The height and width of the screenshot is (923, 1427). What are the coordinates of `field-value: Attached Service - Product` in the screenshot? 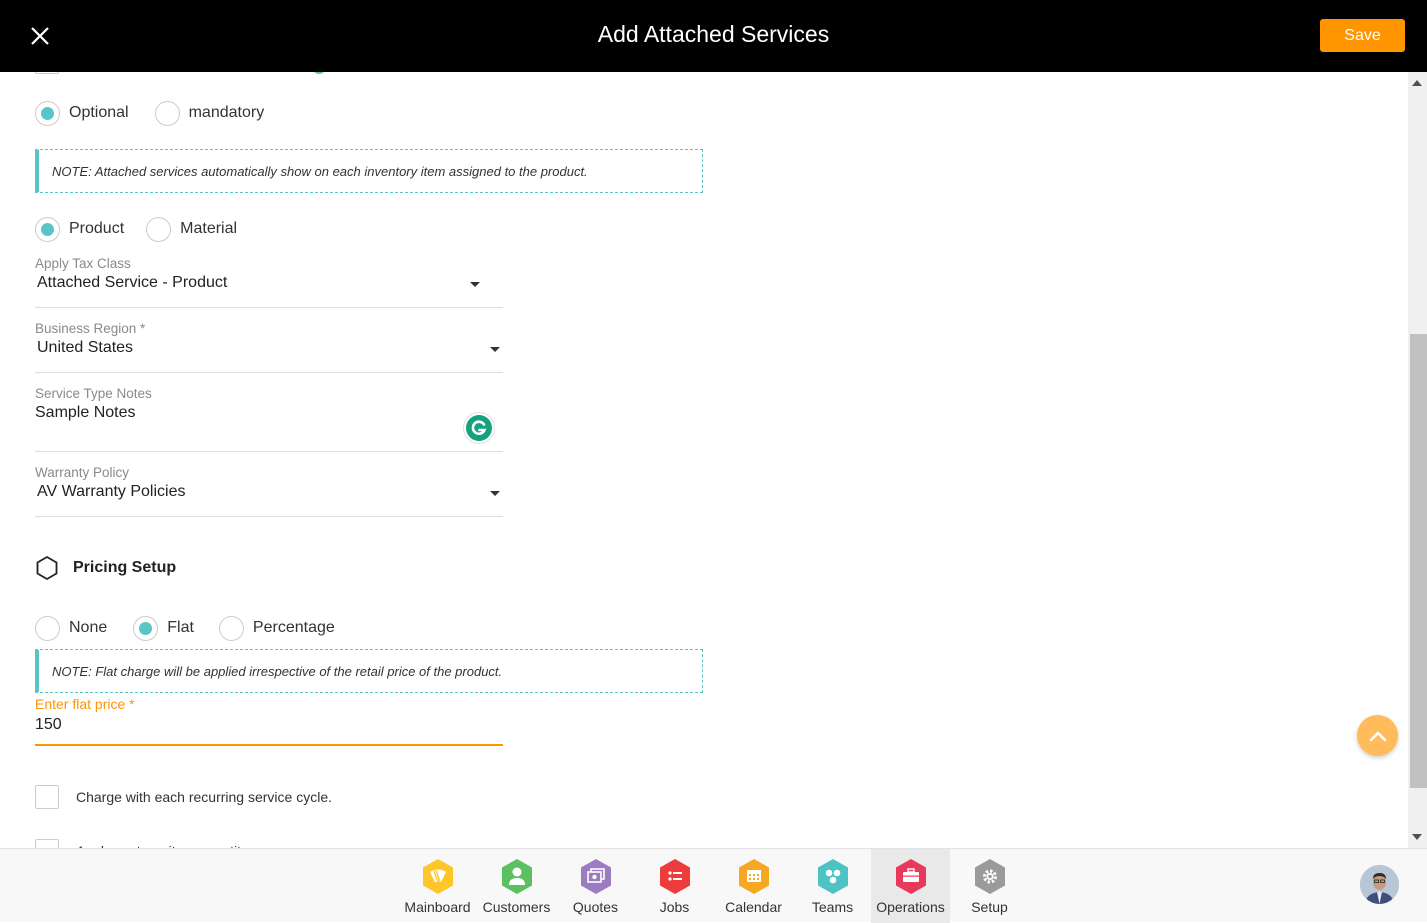 It's located at (132, 282).